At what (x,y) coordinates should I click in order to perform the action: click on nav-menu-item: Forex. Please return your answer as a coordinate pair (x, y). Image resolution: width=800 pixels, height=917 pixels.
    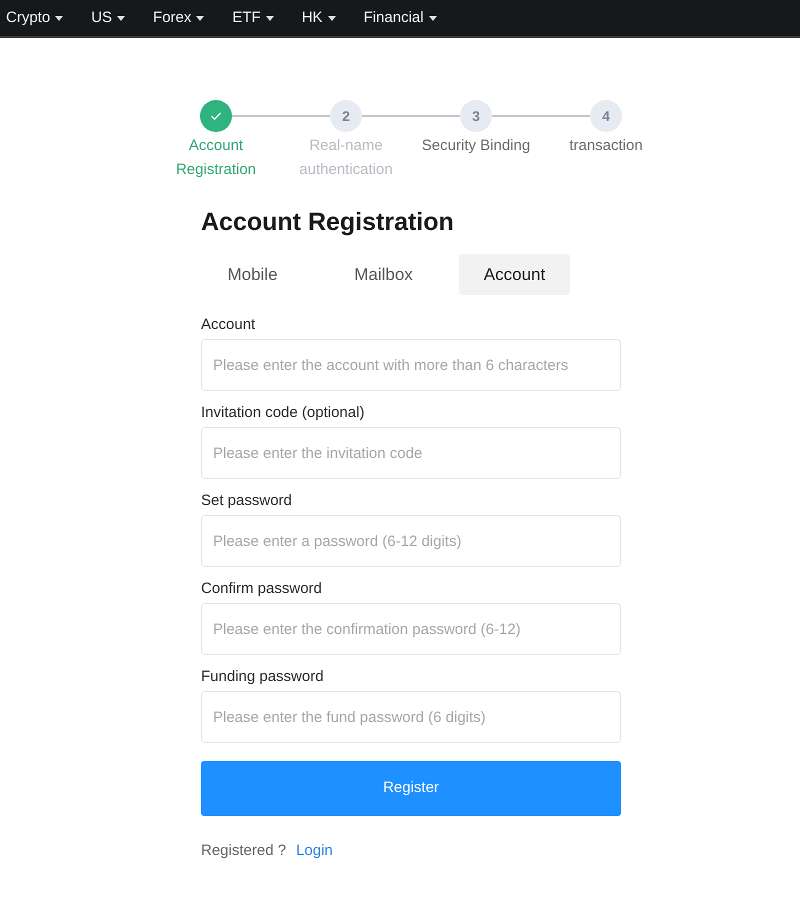
    Looking at the image, I should click on (178, 18).